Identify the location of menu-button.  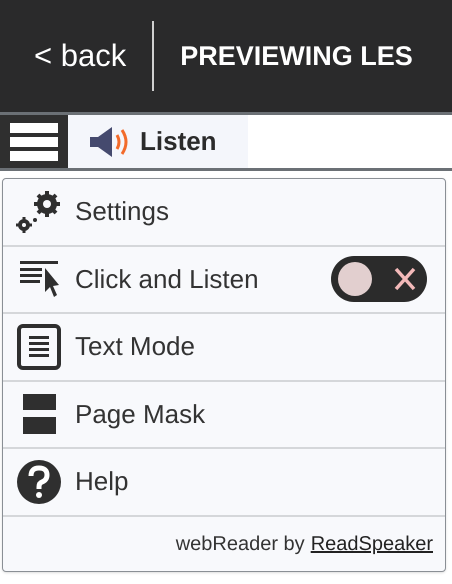
(34, 141).